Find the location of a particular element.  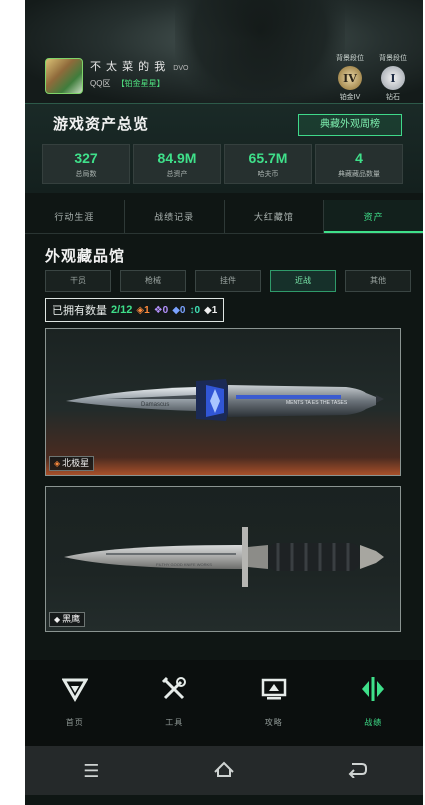

filter-other: 其他 is located at coordinates (378, 281).